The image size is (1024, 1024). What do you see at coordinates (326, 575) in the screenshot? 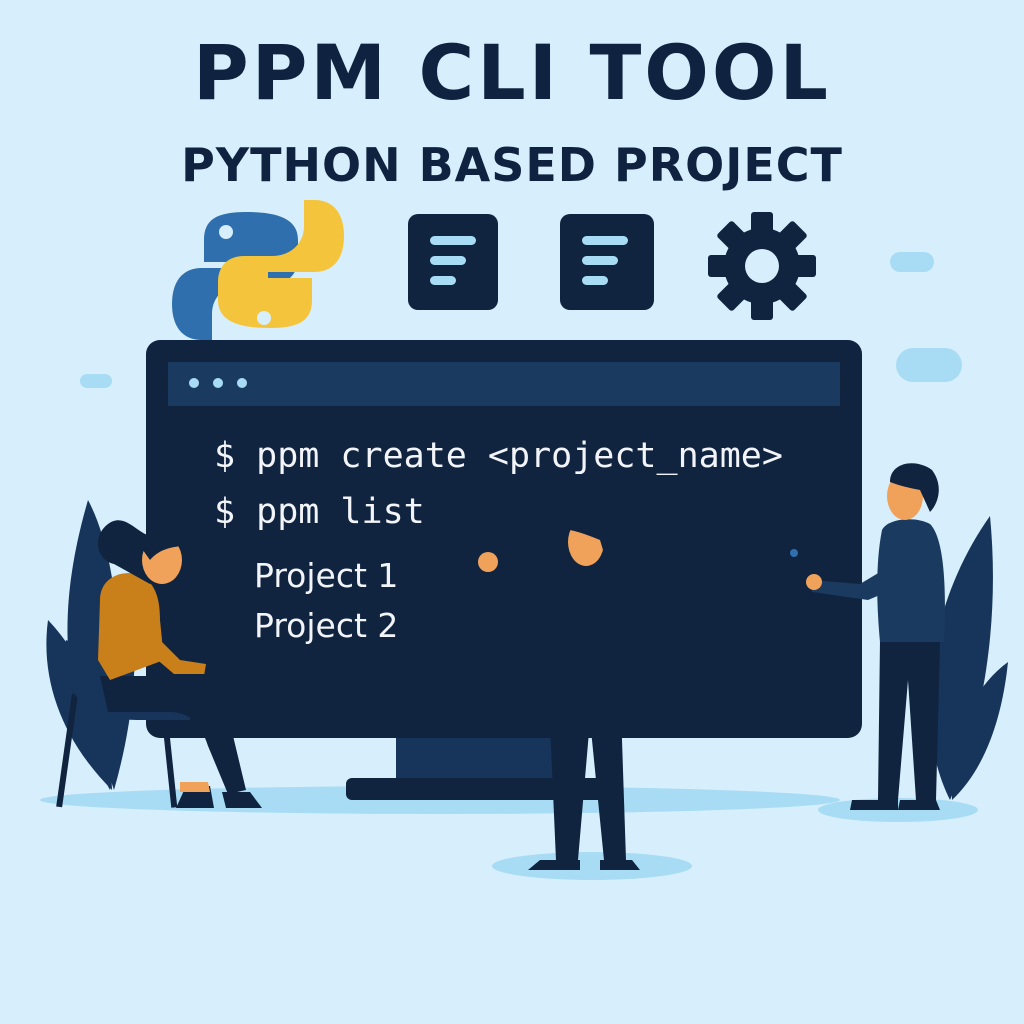
I see `terminal-output-line: Project 1` at bounding box center [326, 575].